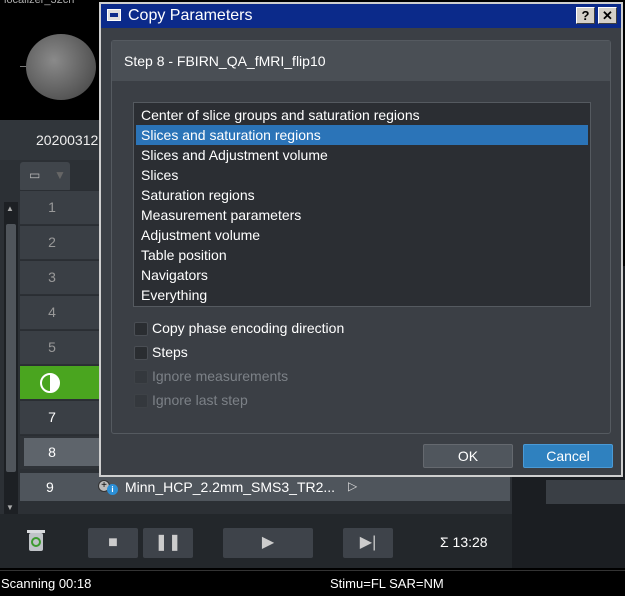 This screenshot has height=596, width=625. Describe the element at coordinates (61, 347) in the screenshot. I see `protocol-row: 5` at that location.